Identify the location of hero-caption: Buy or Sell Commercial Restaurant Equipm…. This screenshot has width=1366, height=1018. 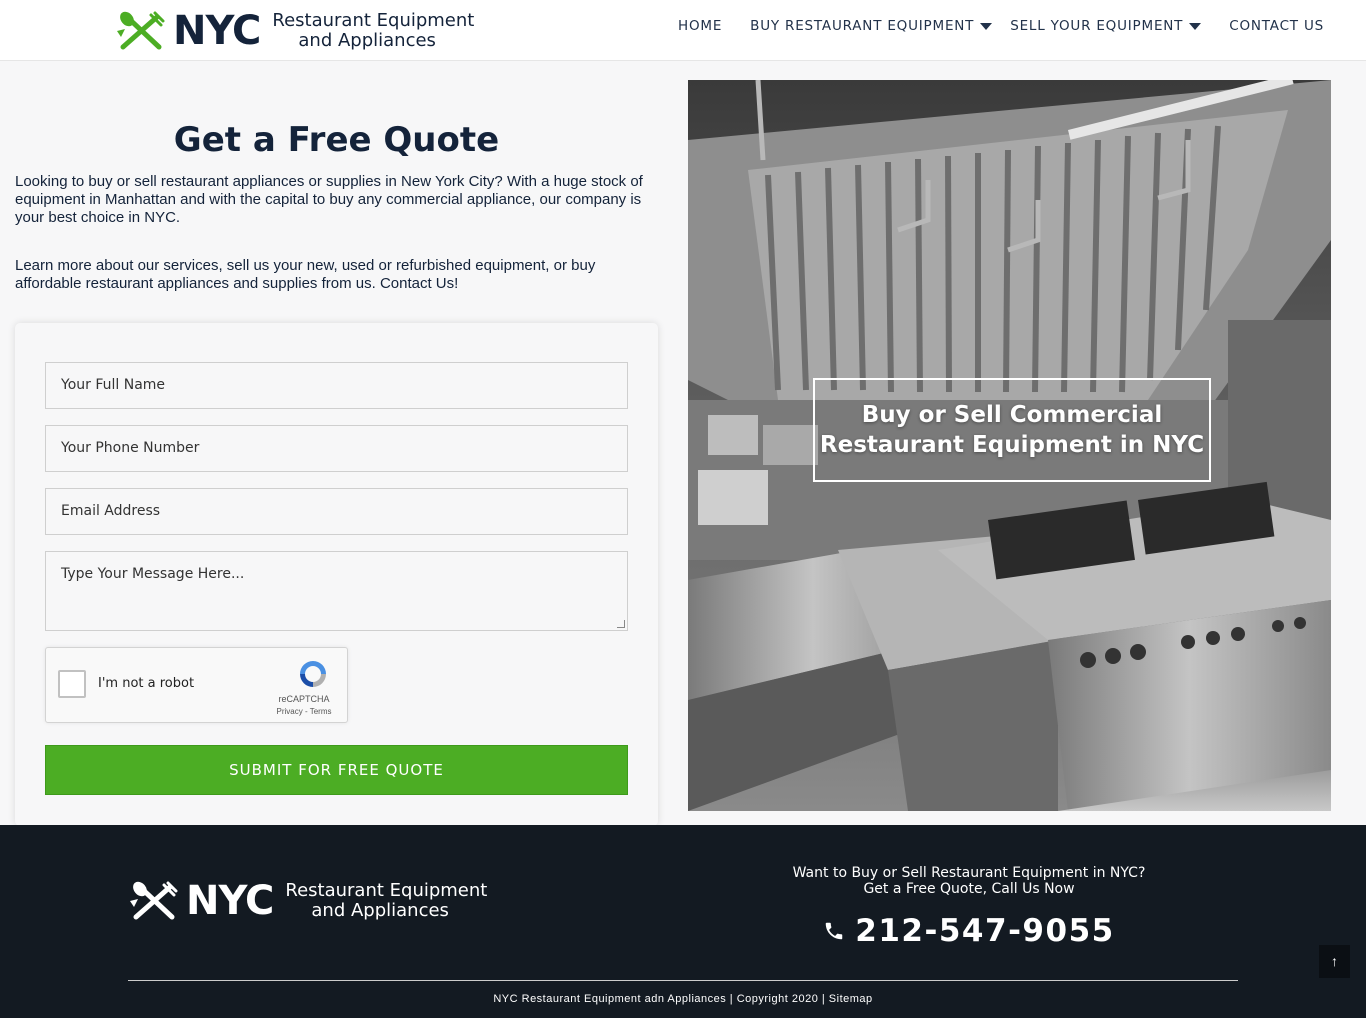
(1012, 430).